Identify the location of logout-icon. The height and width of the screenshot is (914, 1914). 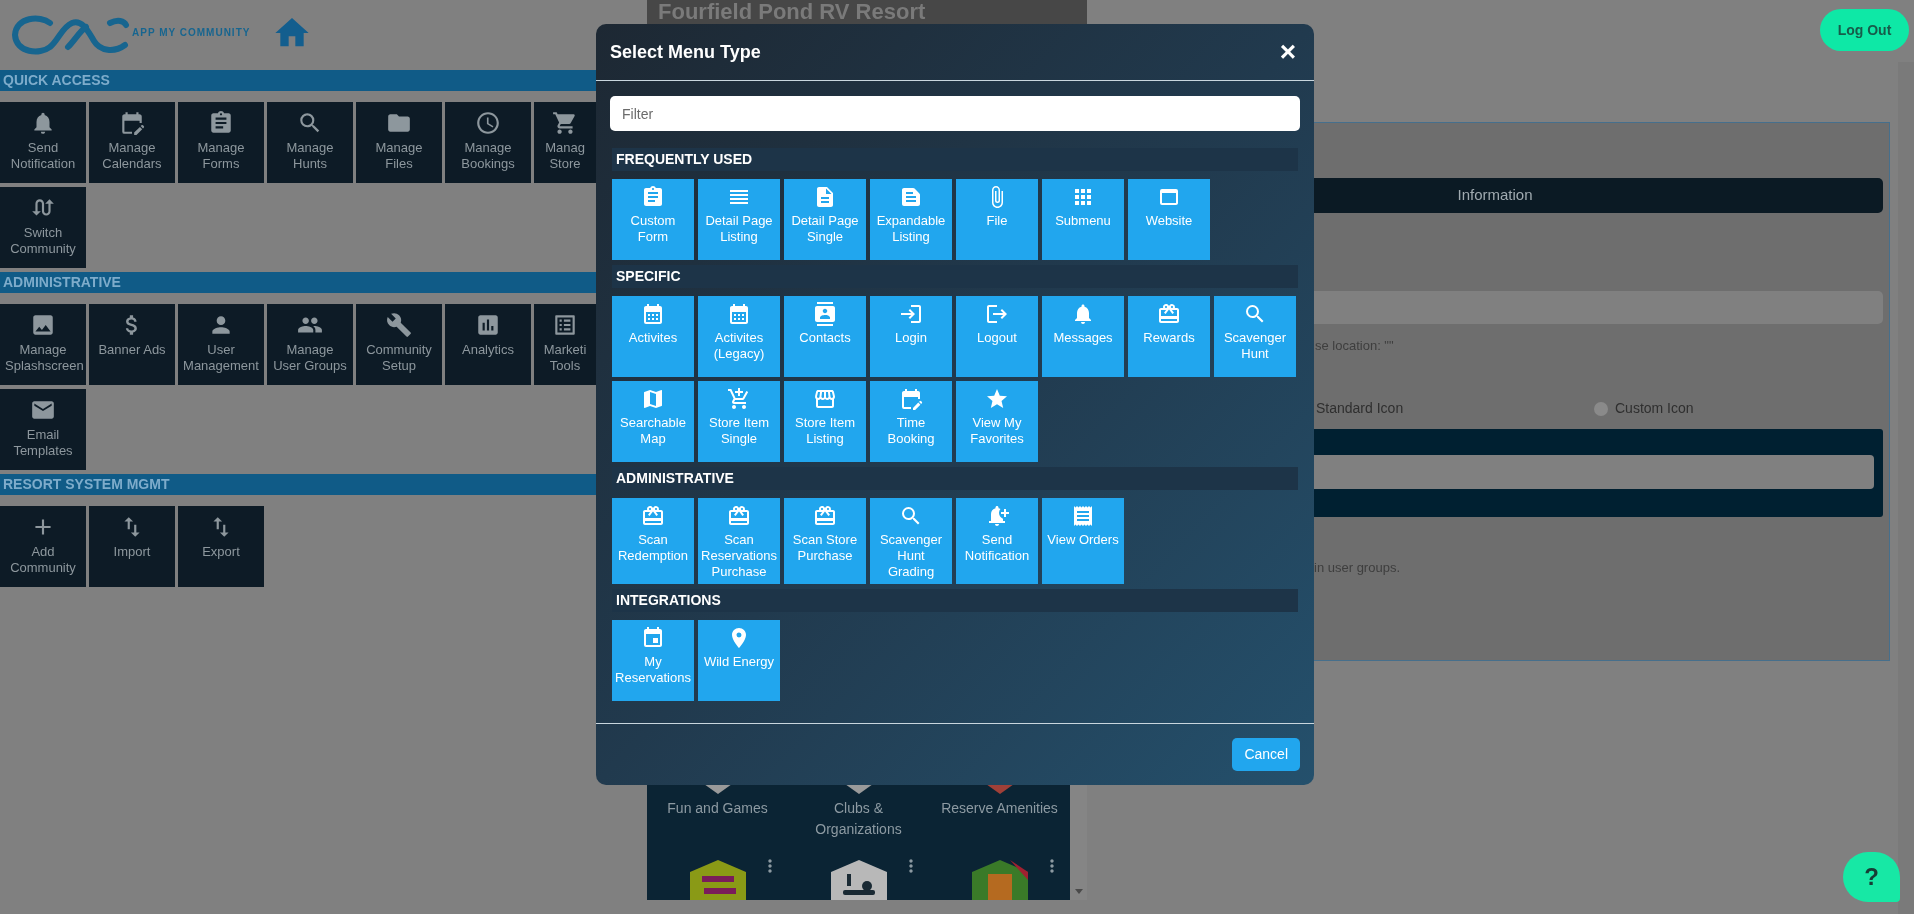
(997, 314).